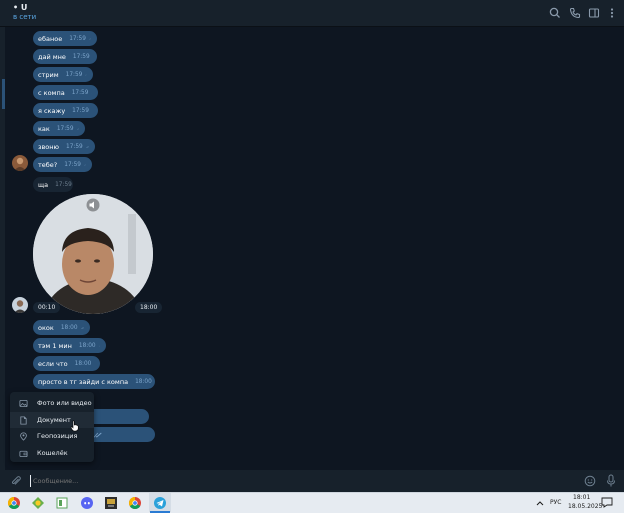 This screenshot has width=624, height=513. What do you see at coordinates (14, 503) in the screenshot?
I see `chrome-icon` at bounding box center [14, 503].